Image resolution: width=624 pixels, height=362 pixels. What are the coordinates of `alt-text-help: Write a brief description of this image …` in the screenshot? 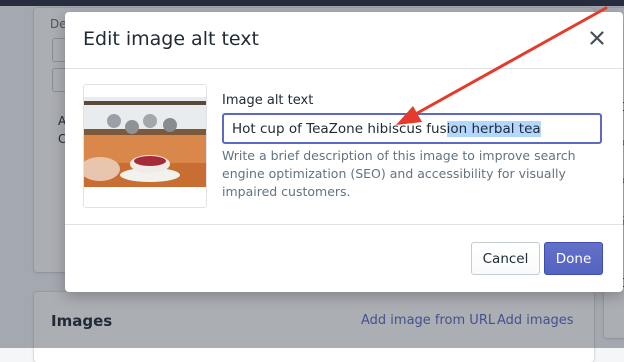 It's located at (399, 173).